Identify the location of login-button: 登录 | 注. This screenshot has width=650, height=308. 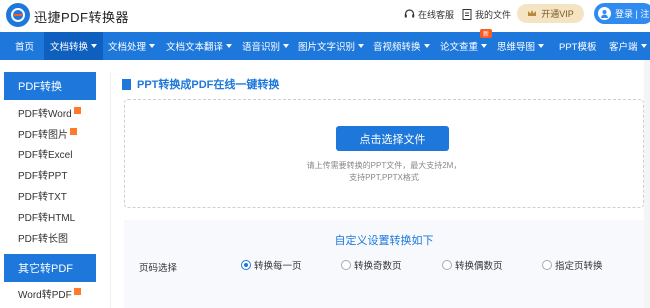
(622, 13).